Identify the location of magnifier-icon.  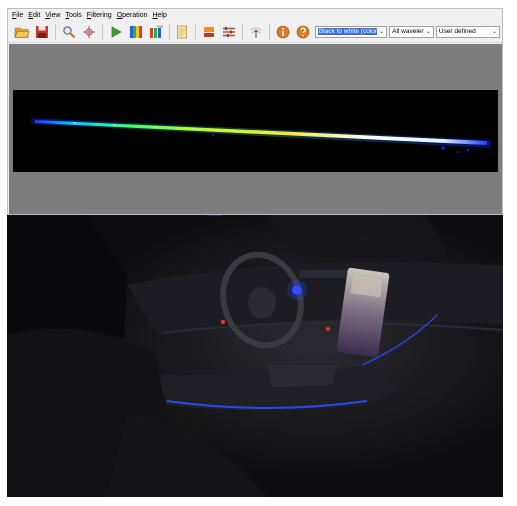
(69, 32).